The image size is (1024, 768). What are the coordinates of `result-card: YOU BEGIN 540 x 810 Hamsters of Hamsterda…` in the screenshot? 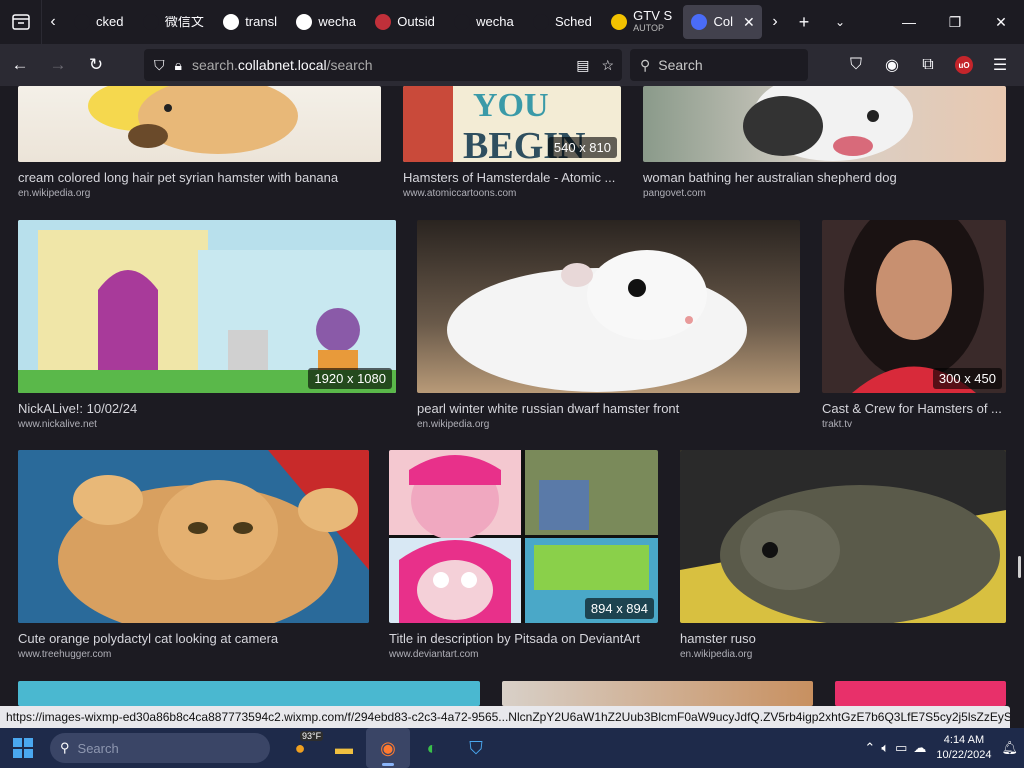 It's located at (512, 146).